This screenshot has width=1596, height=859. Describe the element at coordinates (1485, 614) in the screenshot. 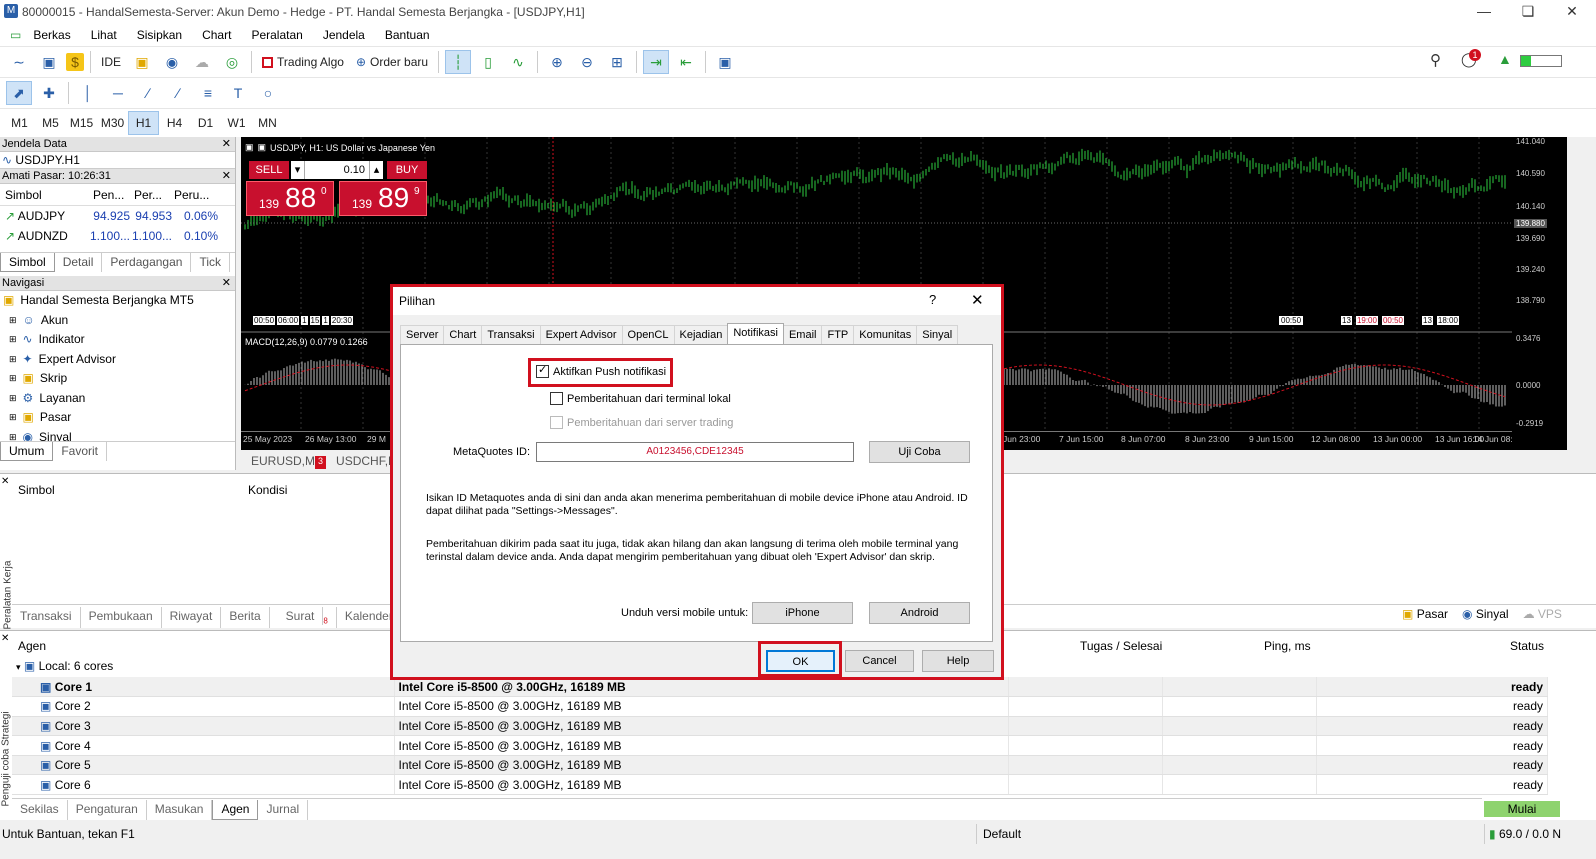

I see `sinyal-link: ◉ Sinyal` at that location.